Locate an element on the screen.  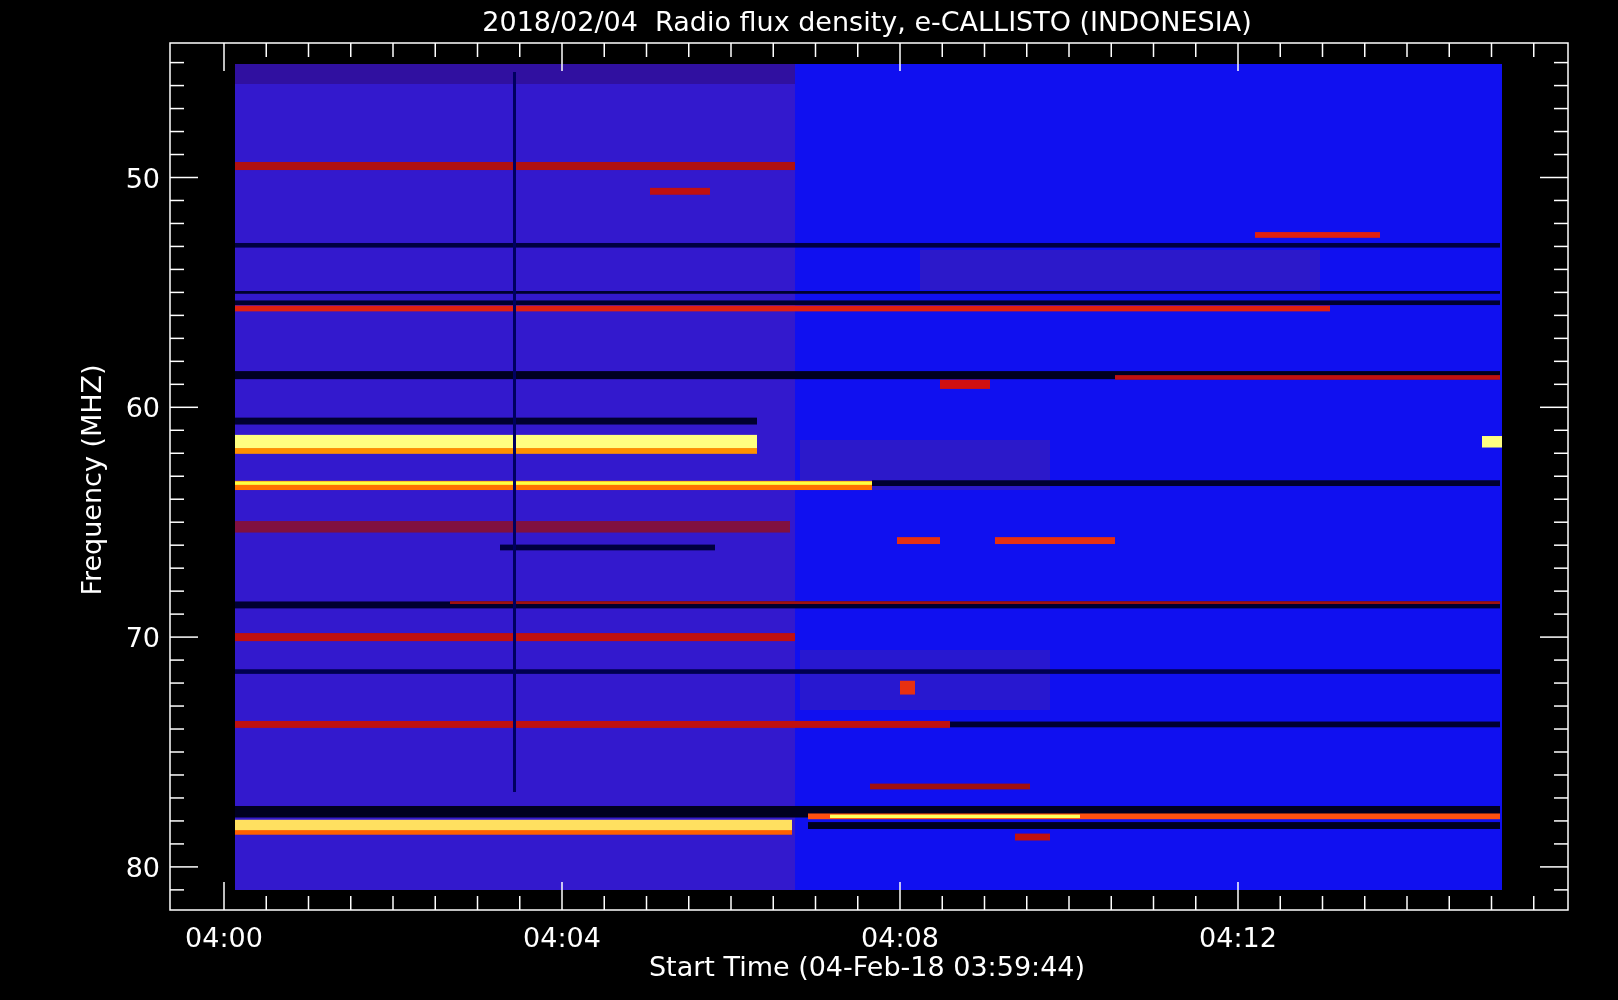
chart-title: 2018/02/04 Radio flux density, e-CALLISTO (INDONESIA) is located at coordinates (867, 21).